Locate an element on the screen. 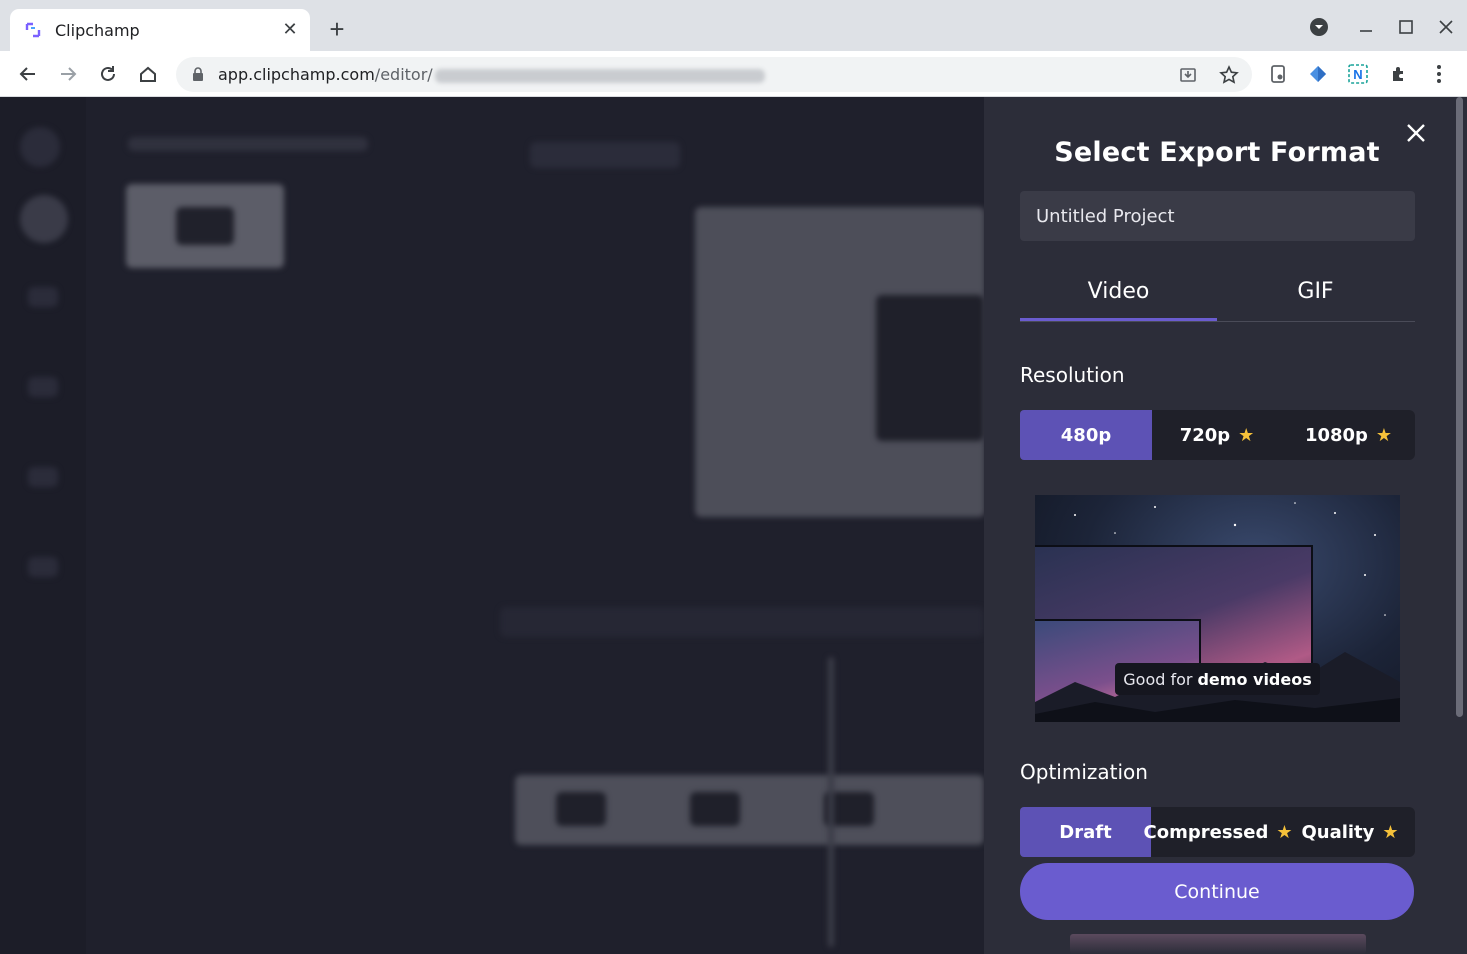 The image size is (1467, 954). maximize-icon is located at coordinates (1406, 27).